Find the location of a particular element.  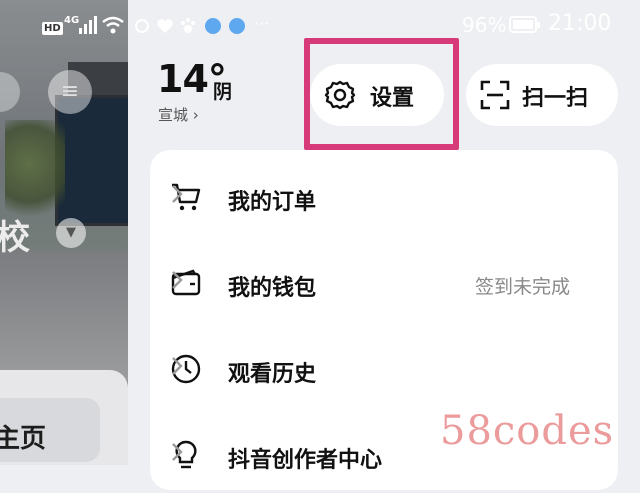

hd-badge: HD is located at coordinates (52, 28).